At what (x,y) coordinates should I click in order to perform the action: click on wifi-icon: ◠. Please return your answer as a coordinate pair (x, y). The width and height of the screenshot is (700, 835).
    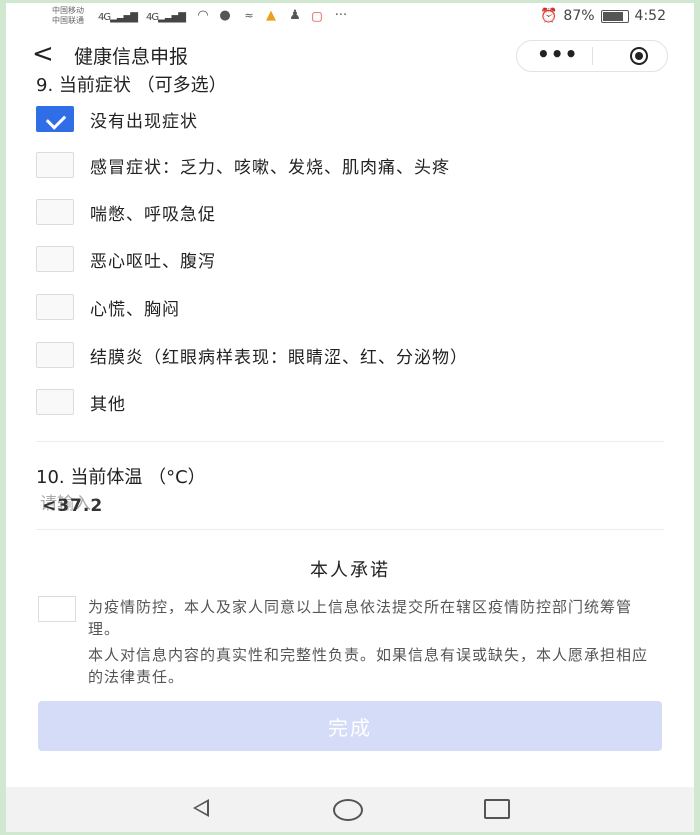
    Looking at the image, I should click on (203, 15).